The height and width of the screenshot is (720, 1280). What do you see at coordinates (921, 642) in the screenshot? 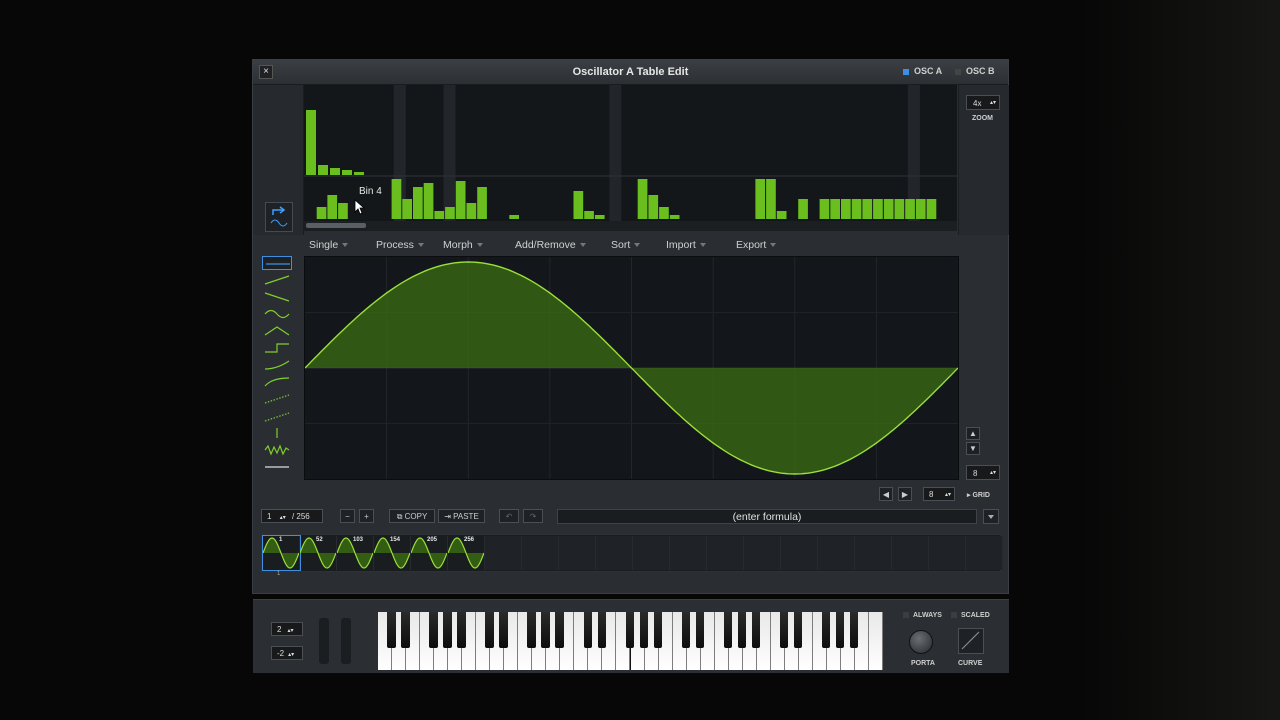
I see `porta-knob` at bounding box center [921, 642].